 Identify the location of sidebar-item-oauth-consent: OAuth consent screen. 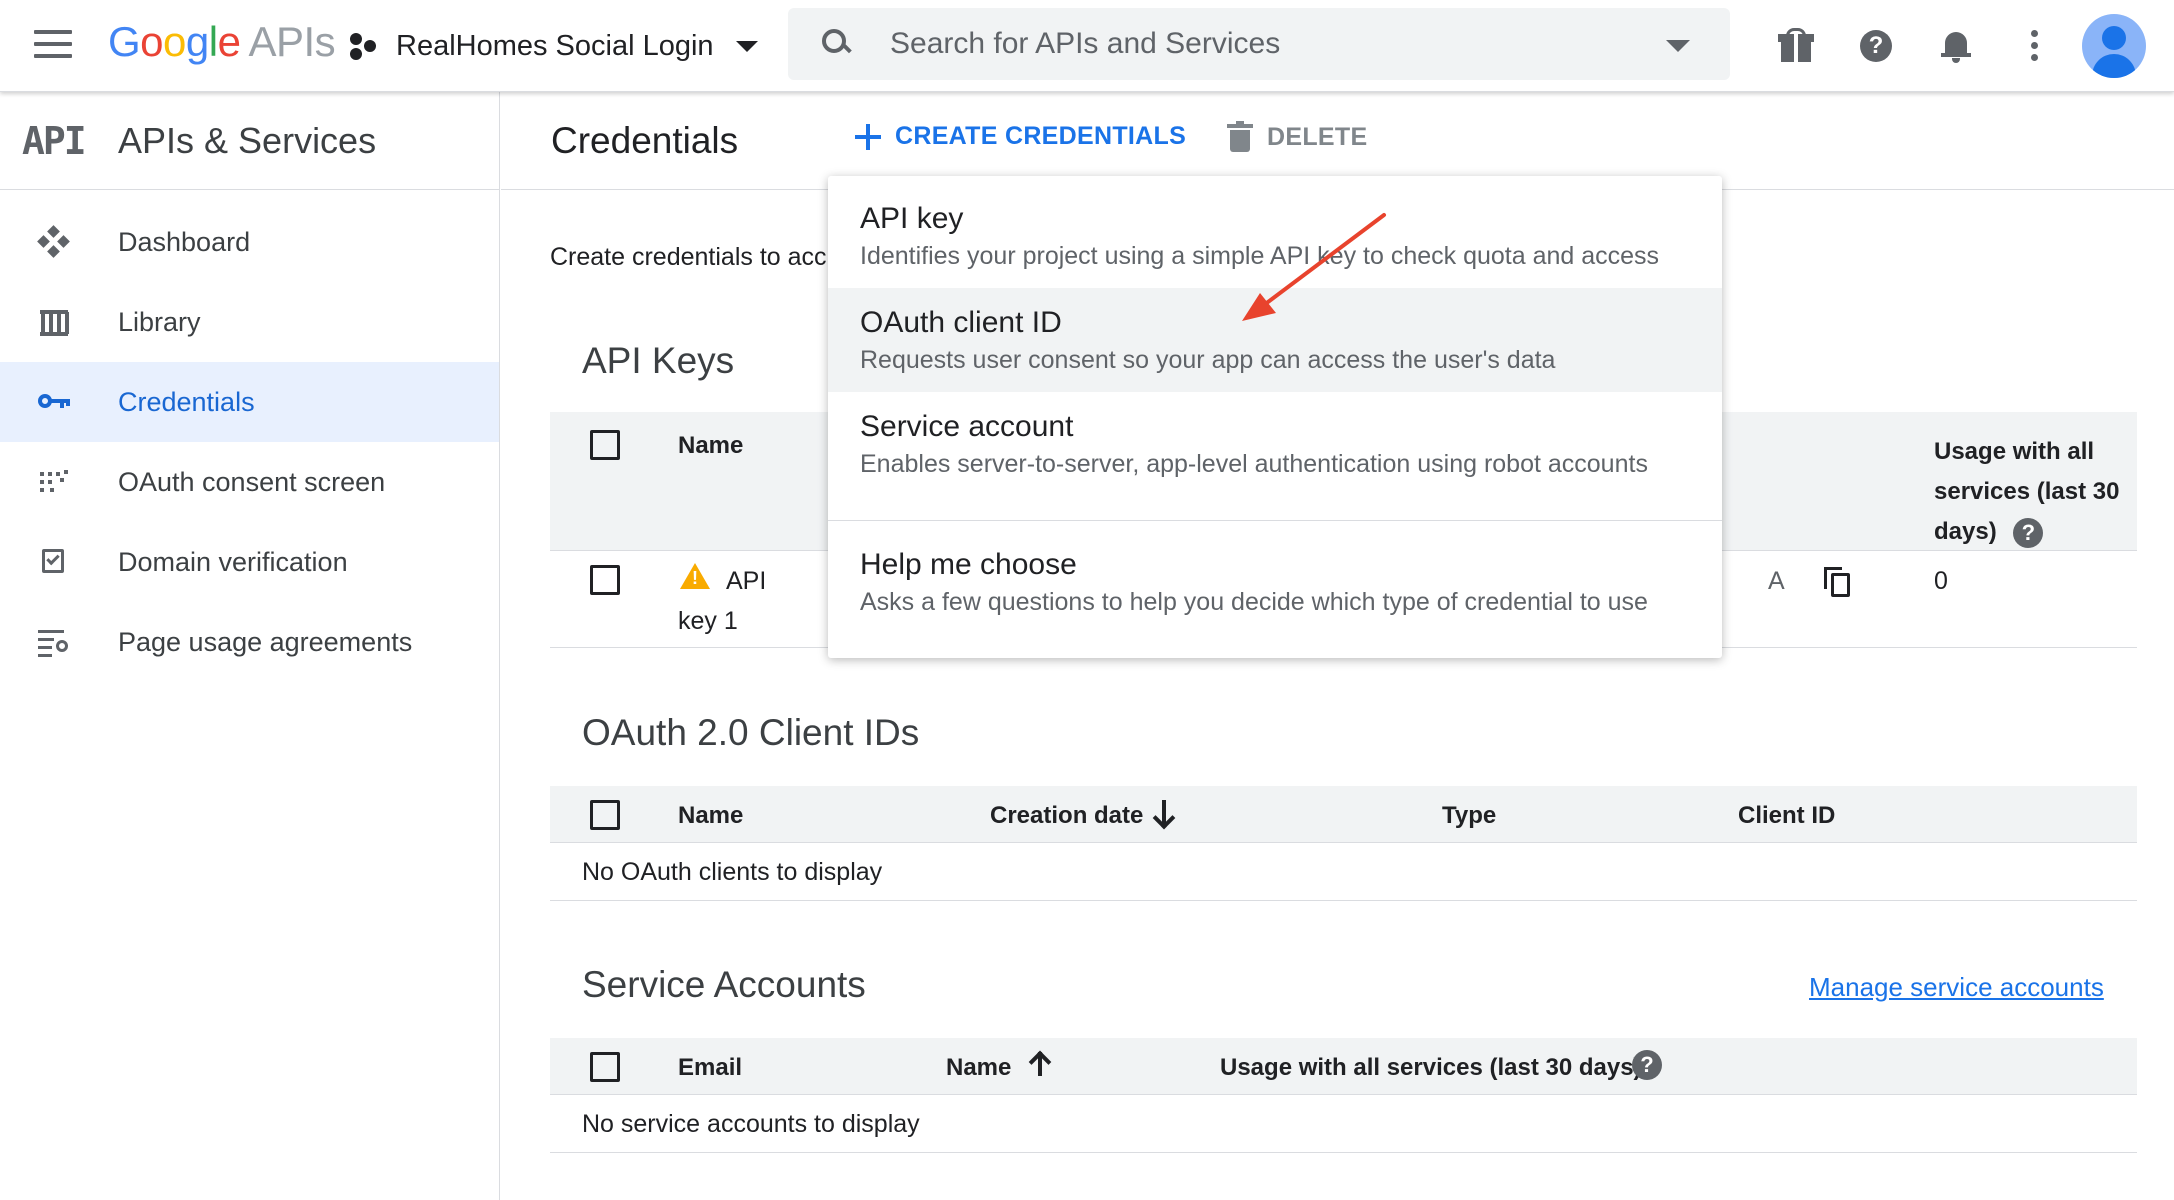
(249, 482).